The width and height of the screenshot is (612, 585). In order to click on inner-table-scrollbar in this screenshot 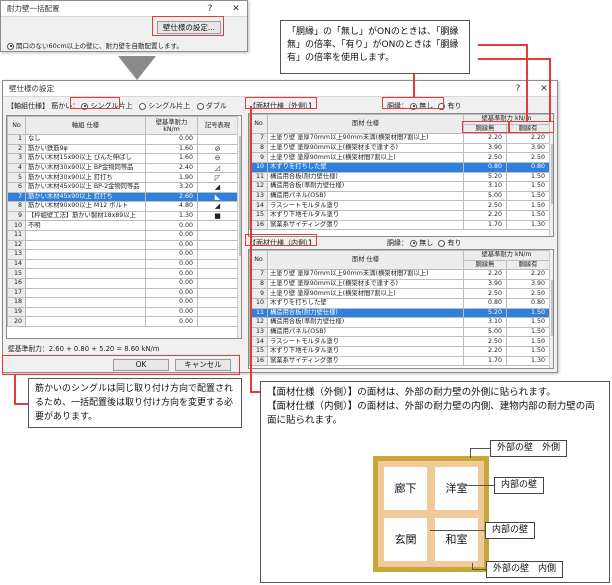, I will do `click(551, 309)`.